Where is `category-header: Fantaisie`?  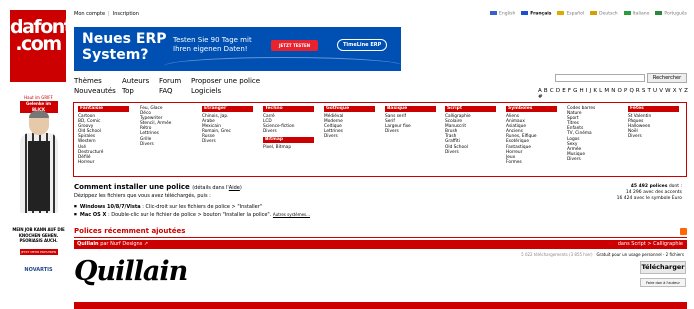 category-header: Fantaisie is located at coordinates (103, 109).